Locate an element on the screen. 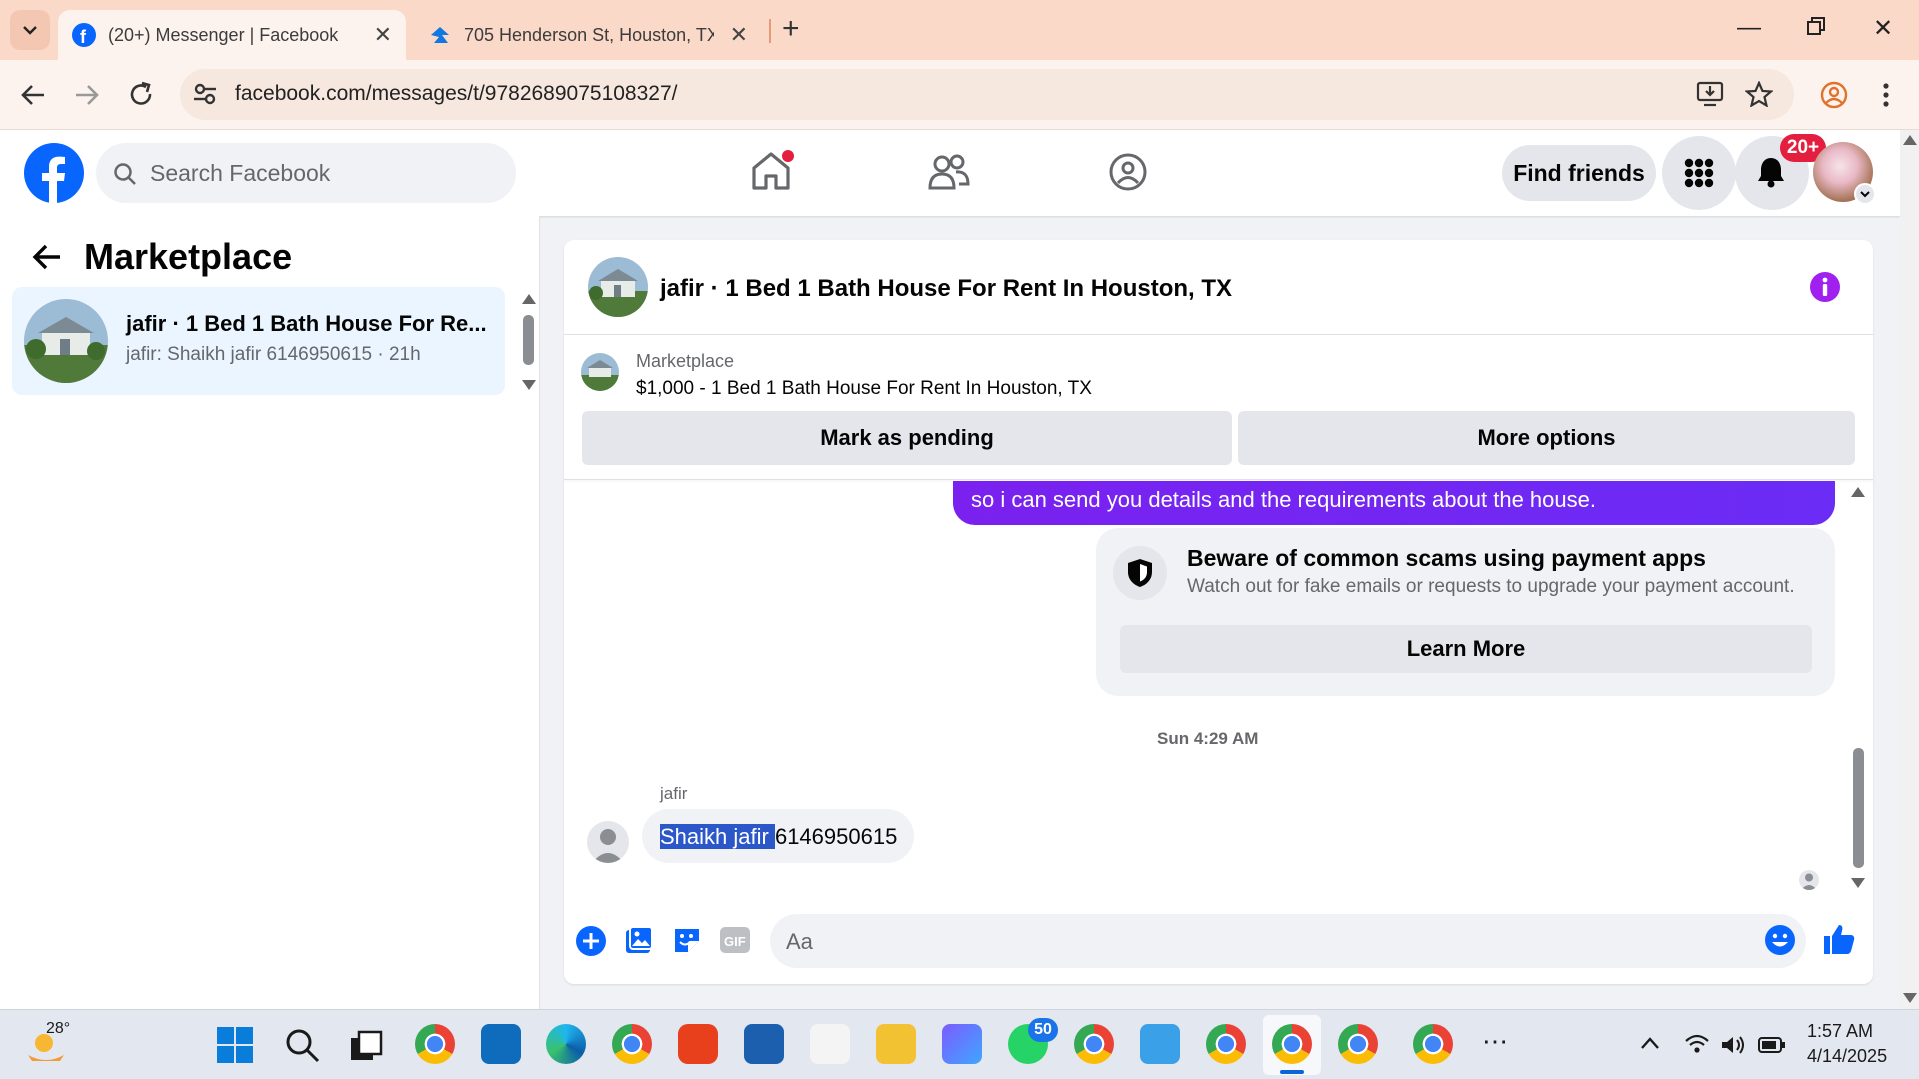  tab-list-button is located at coordinates (30, 30).